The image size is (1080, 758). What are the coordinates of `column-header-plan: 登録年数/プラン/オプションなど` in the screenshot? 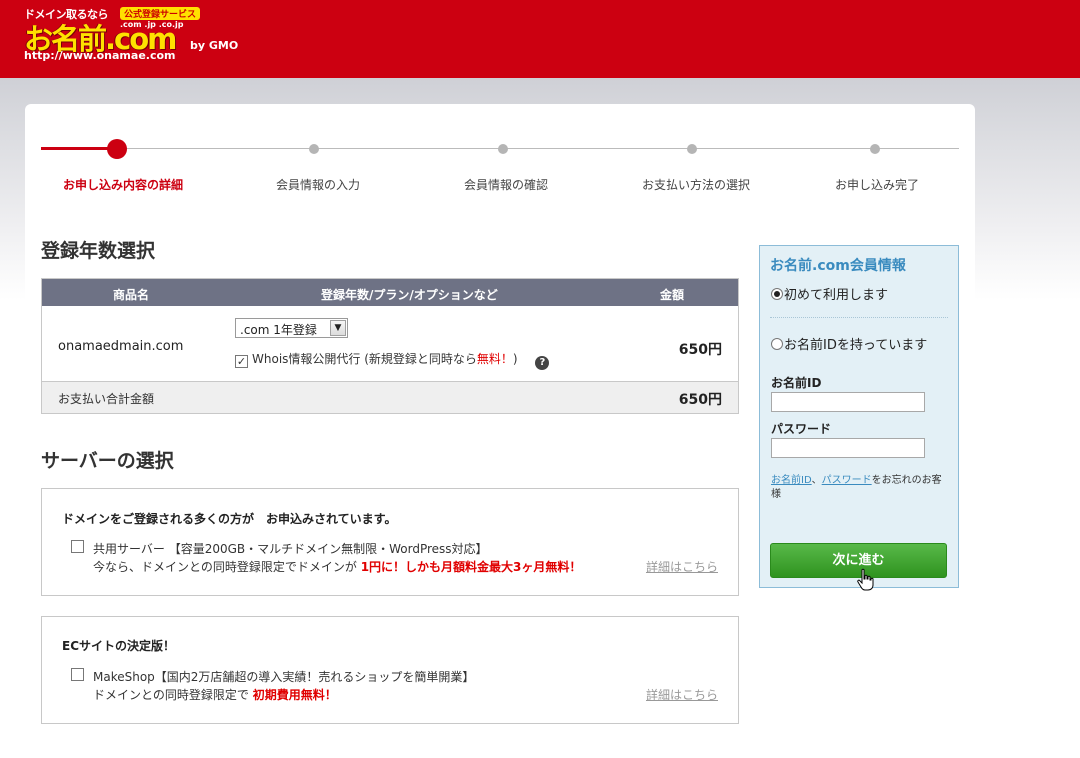 It's located at (409, 295).